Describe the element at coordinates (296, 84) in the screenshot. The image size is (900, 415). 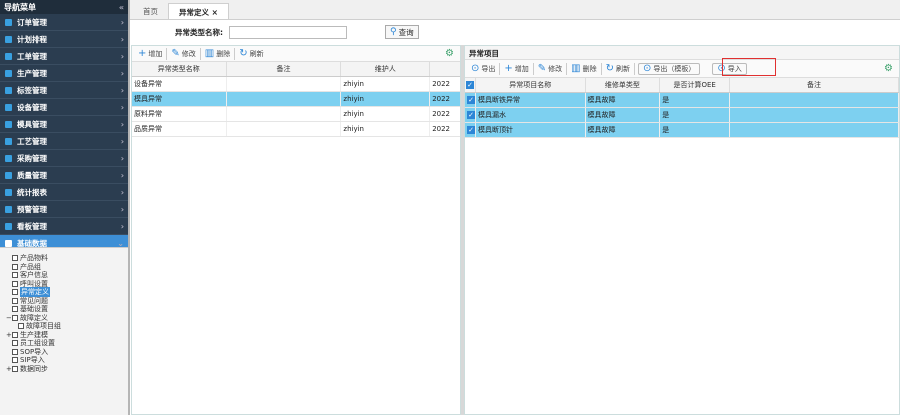
I see `table-row: 设备异常 zhiyin 2022` at that location.